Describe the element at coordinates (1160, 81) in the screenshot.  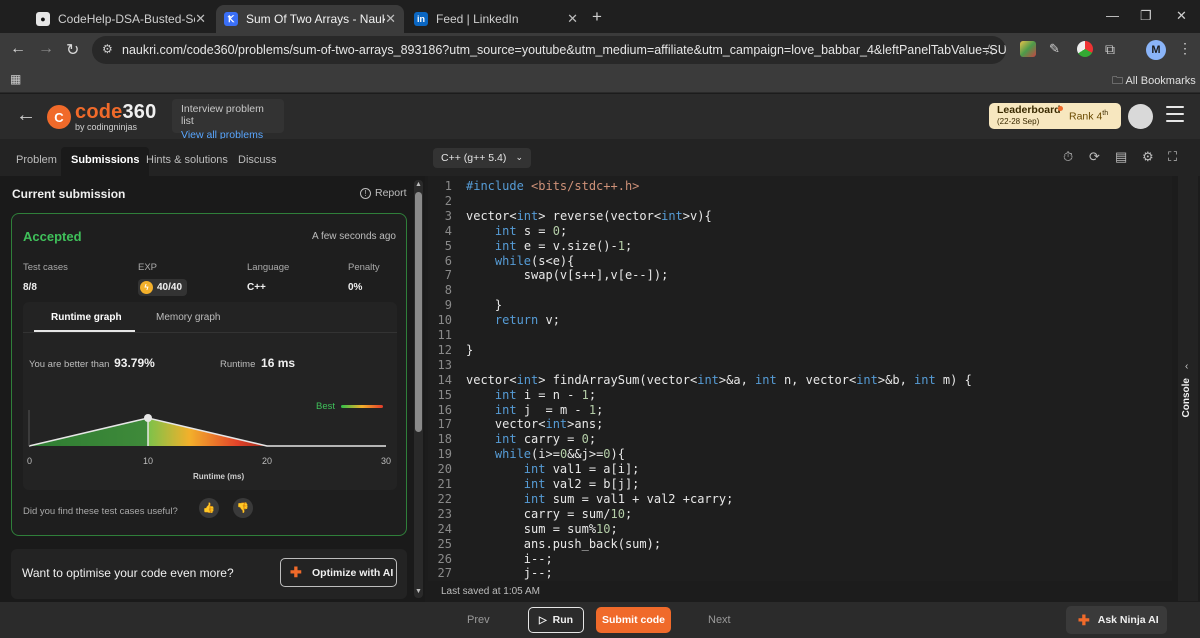
I see `all-bookmarks-label: All Bookmarks` at that location.